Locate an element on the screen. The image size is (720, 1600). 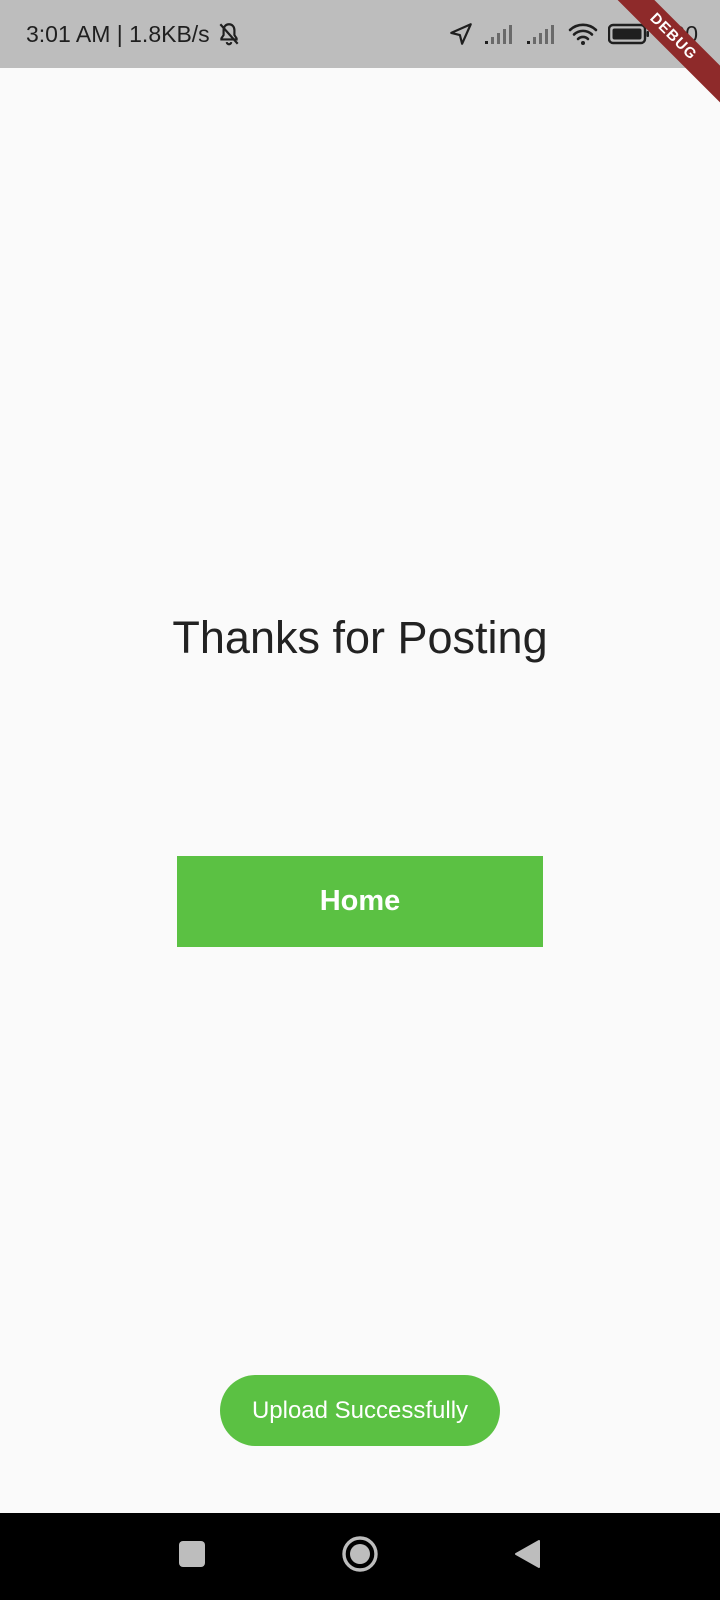
status-left: 3:01 AM | 1.8KB/s is located at coordinates (134, 34).